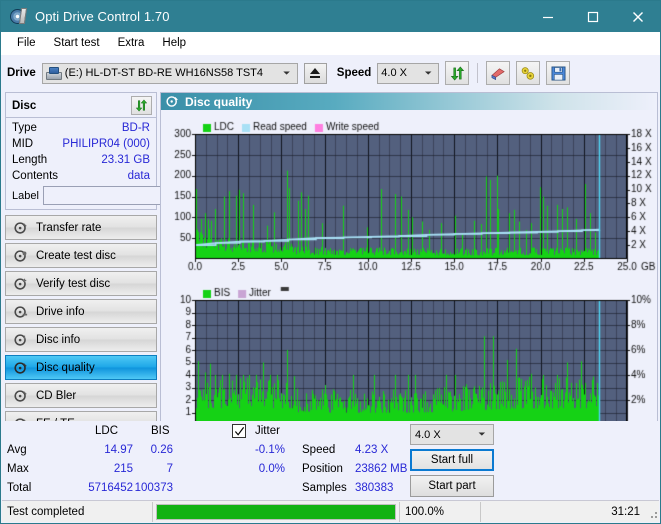 The height and width of the screenshot is (524, 661). I want to click on elapsed-time: 31:21, so click(625, 511).